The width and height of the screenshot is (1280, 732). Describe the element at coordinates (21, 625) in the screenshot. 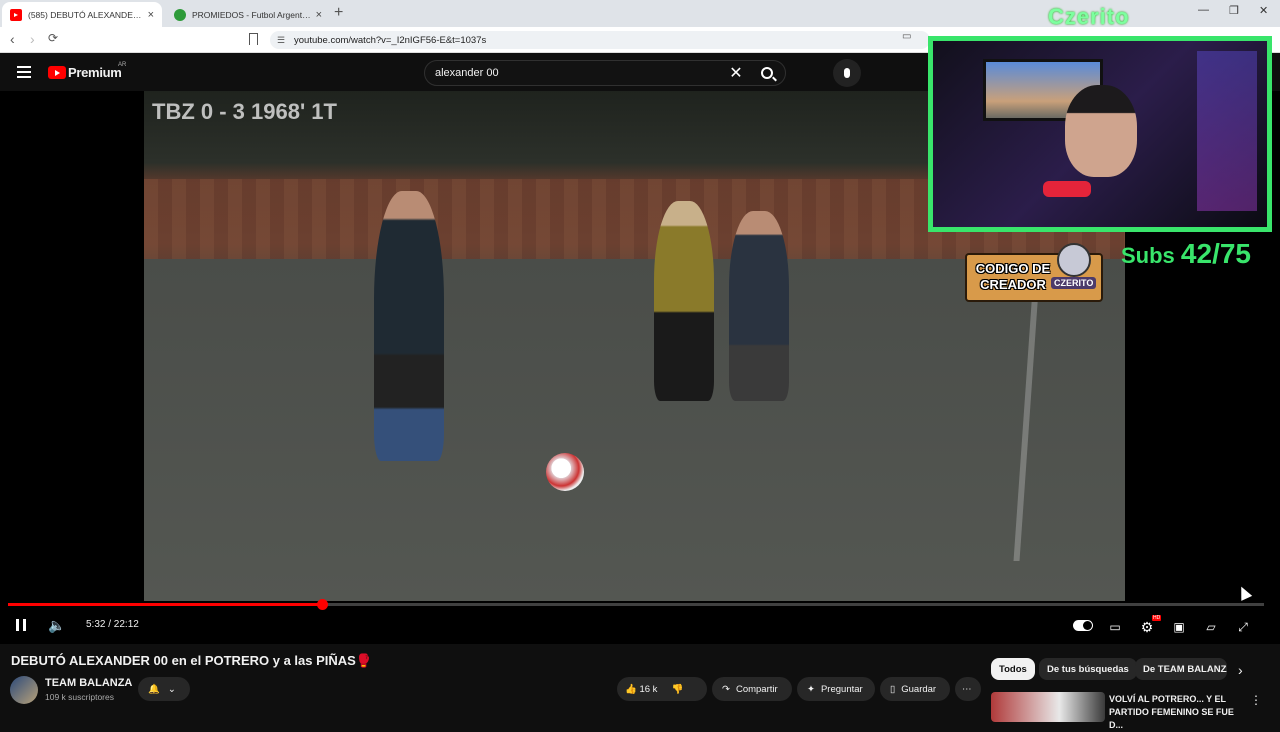

I see `pause-icon` at that location.